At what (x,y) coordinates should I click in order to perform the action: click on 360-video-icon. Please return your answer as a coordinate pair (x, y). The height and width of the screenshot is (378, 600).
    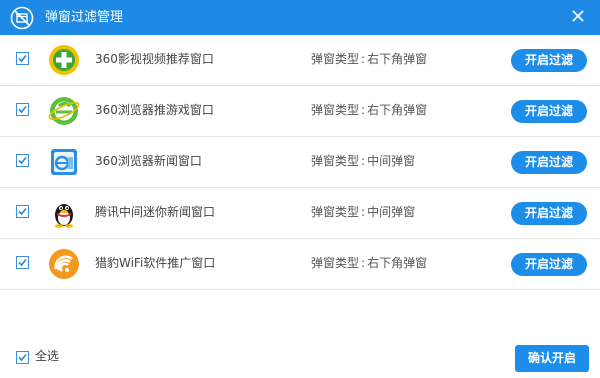
    Looking at the image, I should click on (64, 60).